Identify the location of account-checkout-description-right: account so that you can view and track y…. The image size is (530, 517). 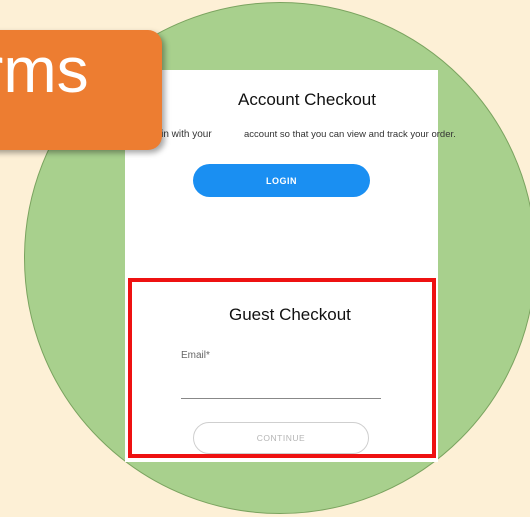
(350, 134).